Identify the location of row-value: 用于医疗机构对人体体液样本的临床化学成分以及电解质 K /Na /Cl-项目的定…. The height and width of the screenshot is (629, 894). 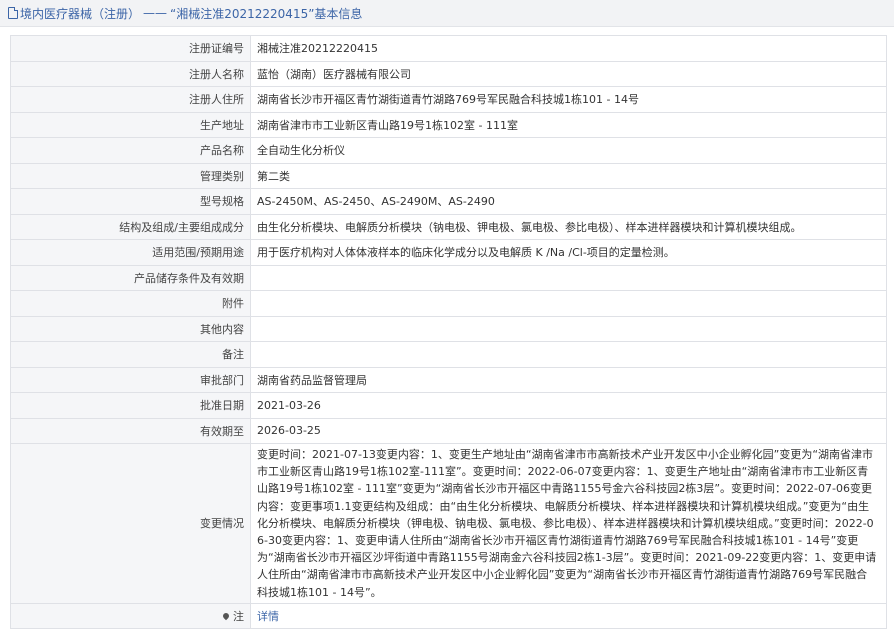
(568, 252).